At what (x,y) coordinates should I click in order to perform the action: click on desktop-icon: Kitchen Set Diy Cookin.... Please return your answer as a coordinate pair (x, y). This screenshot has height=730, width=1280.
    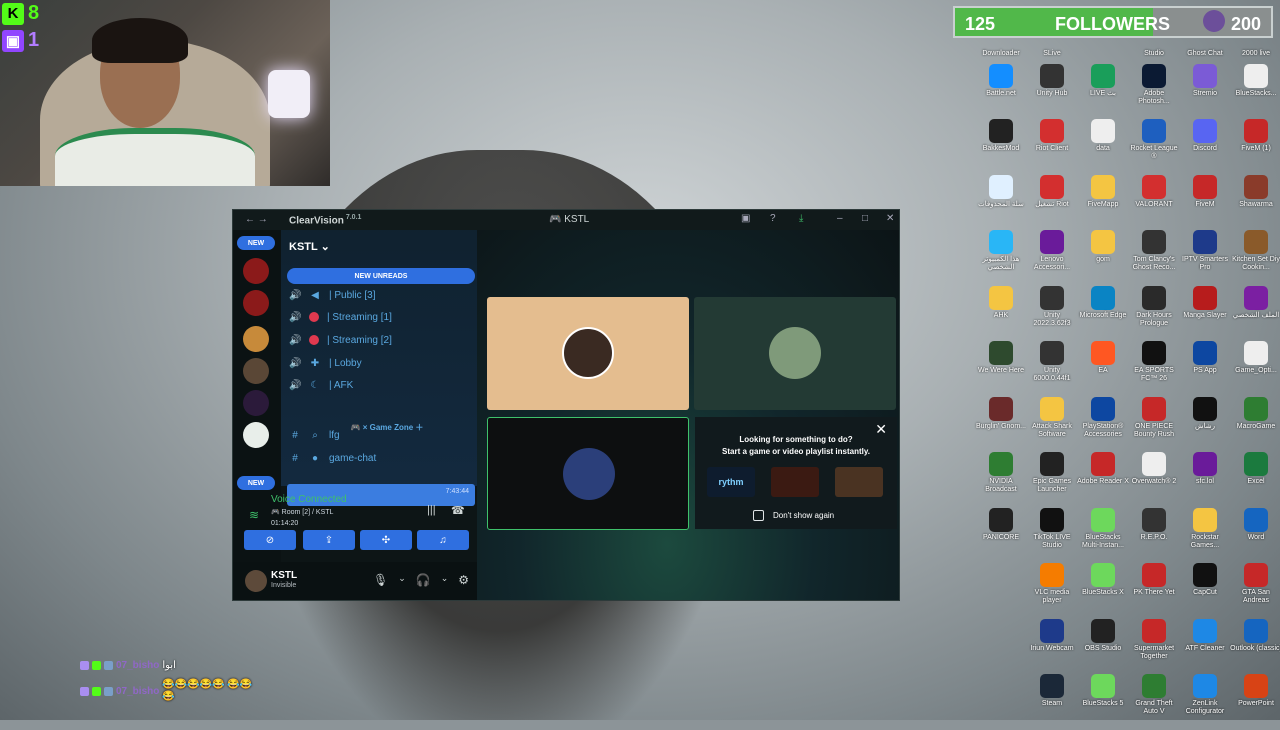
    Looking at the image, I should click on (1255, 258).